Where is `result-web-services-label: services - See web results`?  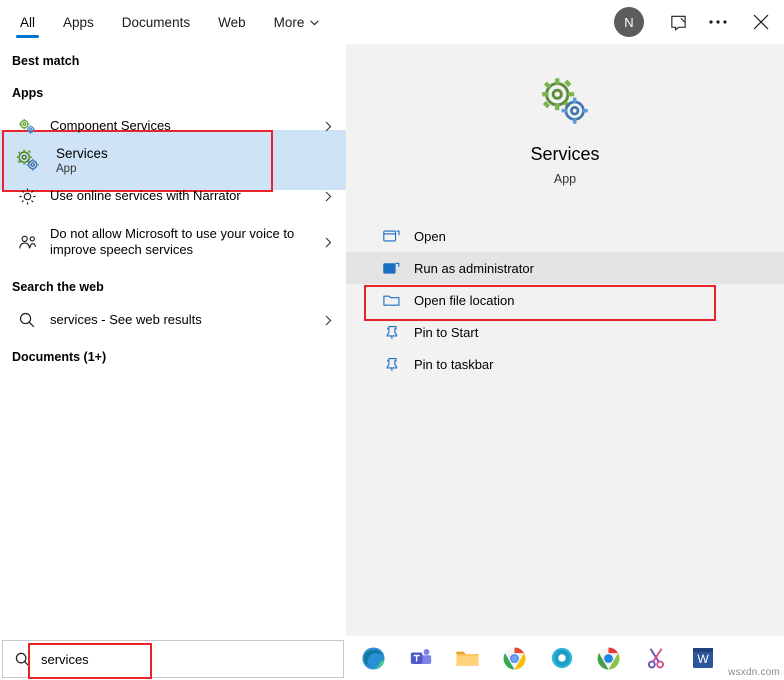 result-web-services-label: services - See web results is located at coordinates (126, 320).